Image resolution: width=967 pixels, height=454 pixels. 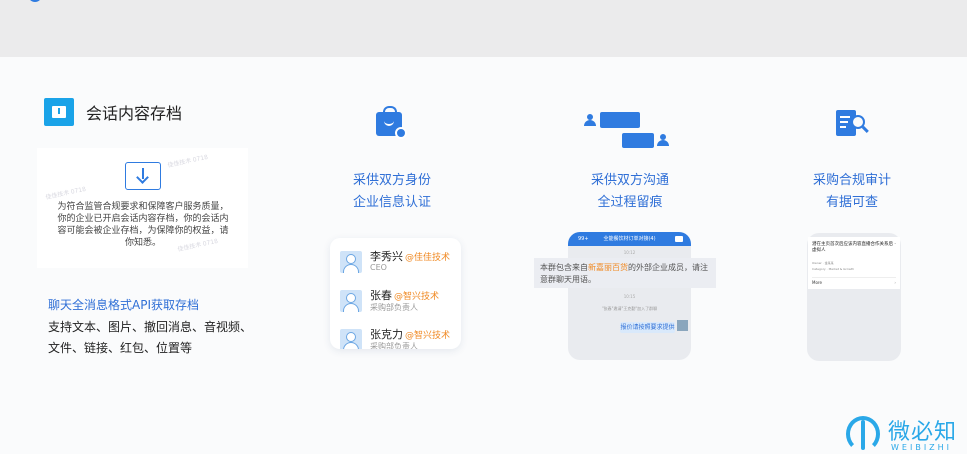 I want to click on contact-item: 张春 @智兴技术 采购部负责人, so click(x=400, y=302).